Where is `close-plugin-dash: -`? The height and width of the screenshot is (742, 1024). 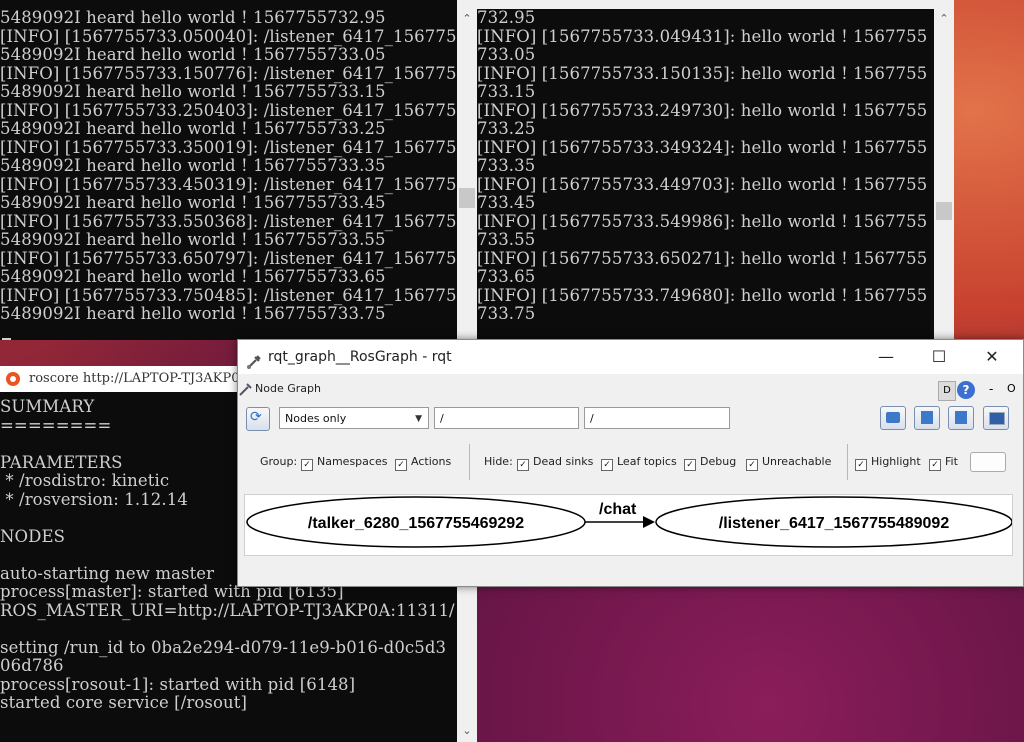
close-plugin-dash: - is located at coordinates (991, 389).